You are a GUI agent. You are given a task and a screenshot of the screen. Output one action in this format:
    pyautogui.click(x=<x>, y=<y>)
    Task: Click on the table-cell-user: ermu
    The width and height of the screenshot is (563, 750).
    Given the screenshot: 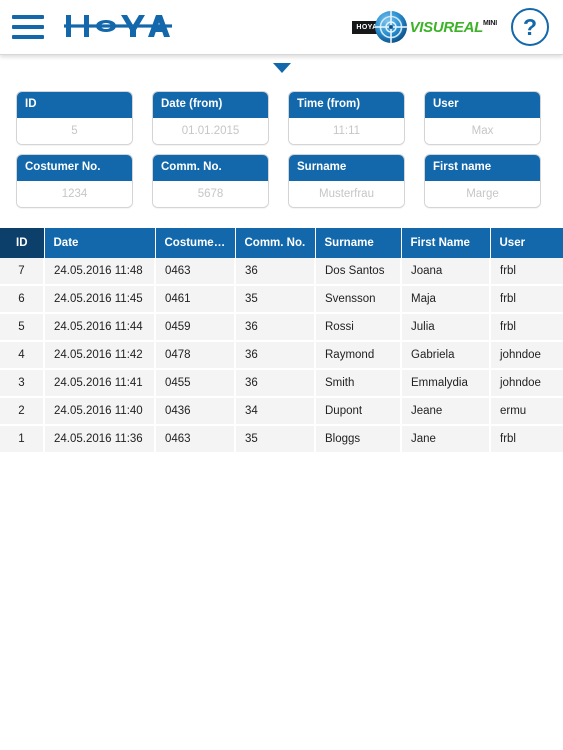 What is the action you would take?
    pyautogui.click(x=526, y=411)
    